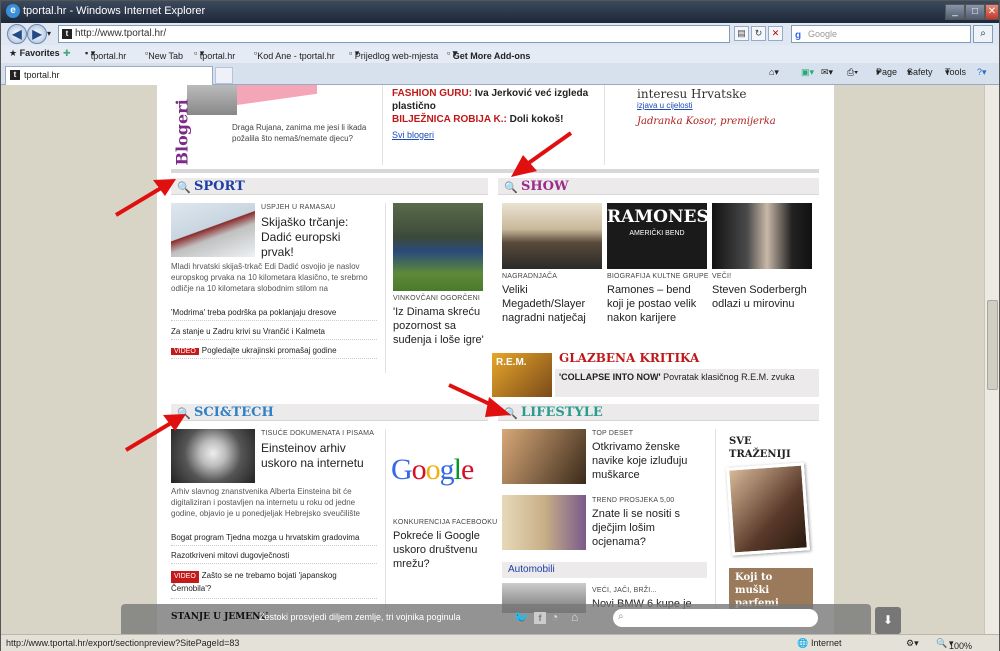 The width and height of the screenshot is (1000, 651). I want to click on window-title: tportal.hr - Windows Internet Explorer, so click(114, 11).